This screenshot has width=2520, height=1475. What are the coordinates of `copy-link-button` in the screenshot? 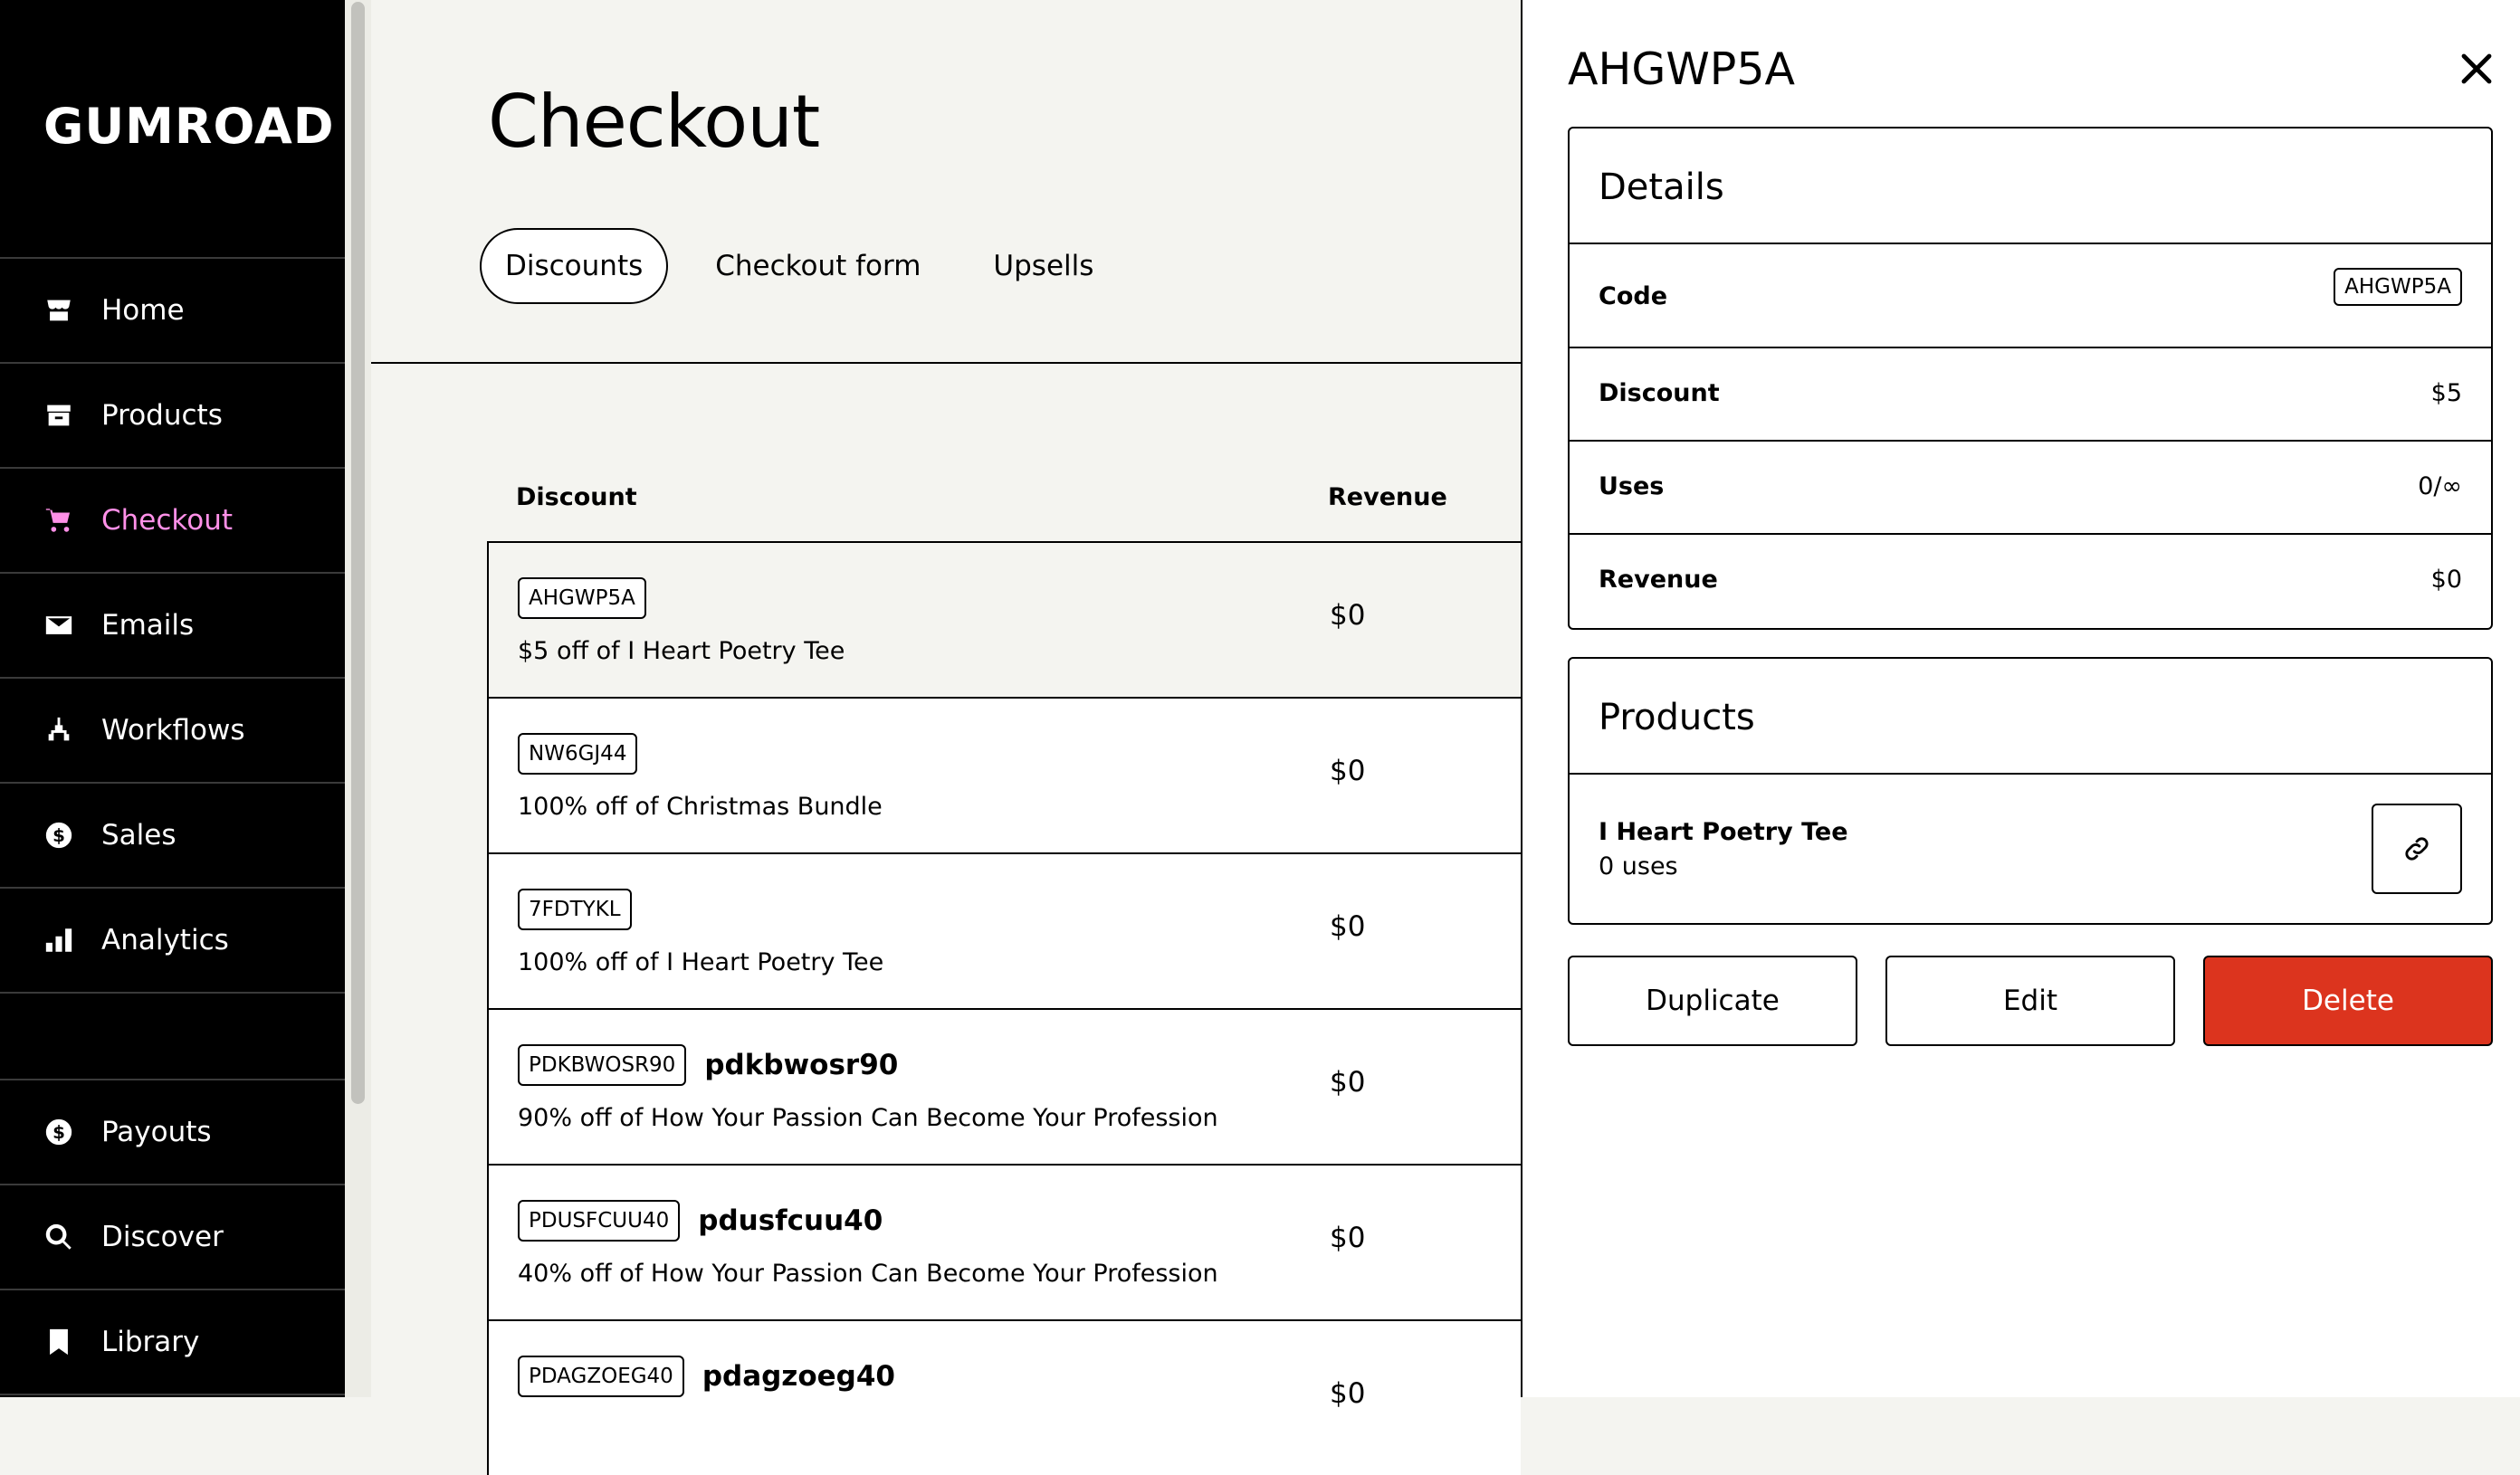 It's located at (2417, 849).